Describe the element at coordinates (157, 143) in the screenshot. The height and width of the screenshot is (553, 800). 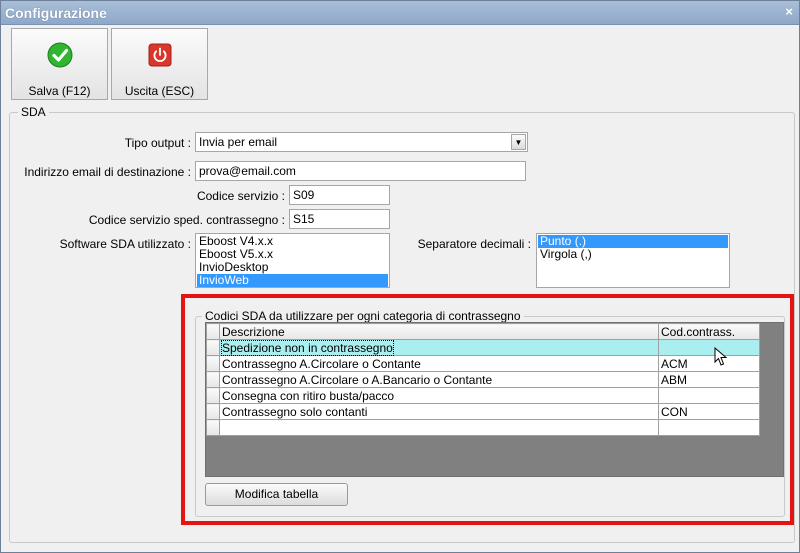
I see `tipo-output-label: Tipo output :` at that location.